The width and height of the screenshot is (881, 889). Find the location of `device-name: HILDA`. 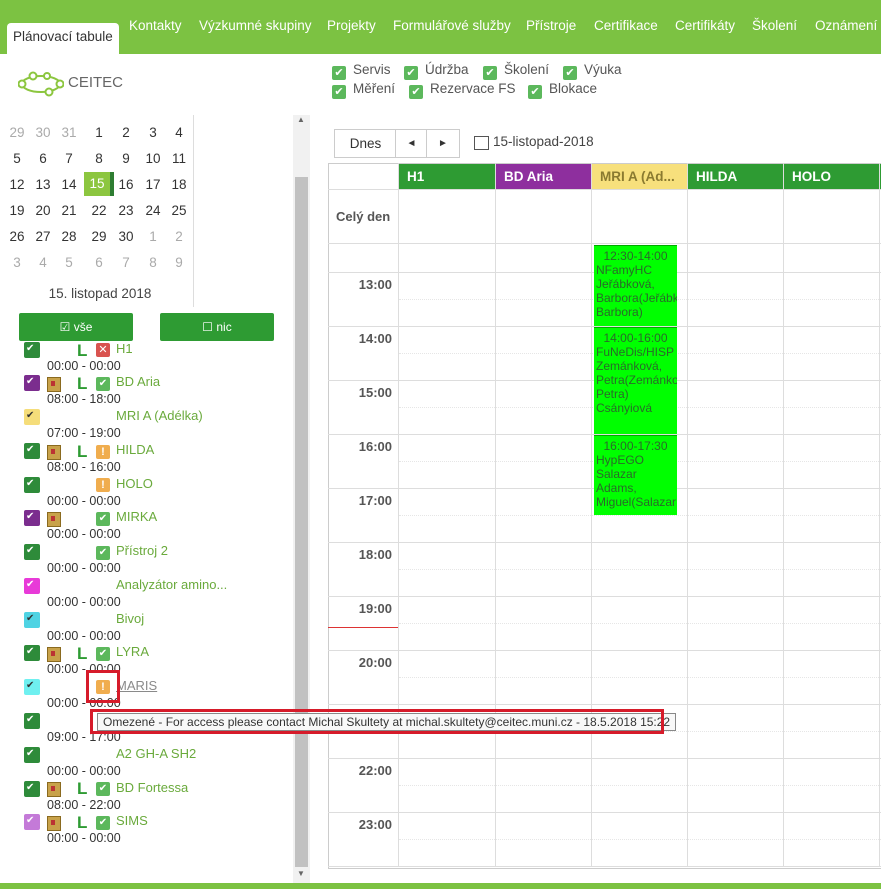

device-name: HILDA is located at coordinates (135, 449).